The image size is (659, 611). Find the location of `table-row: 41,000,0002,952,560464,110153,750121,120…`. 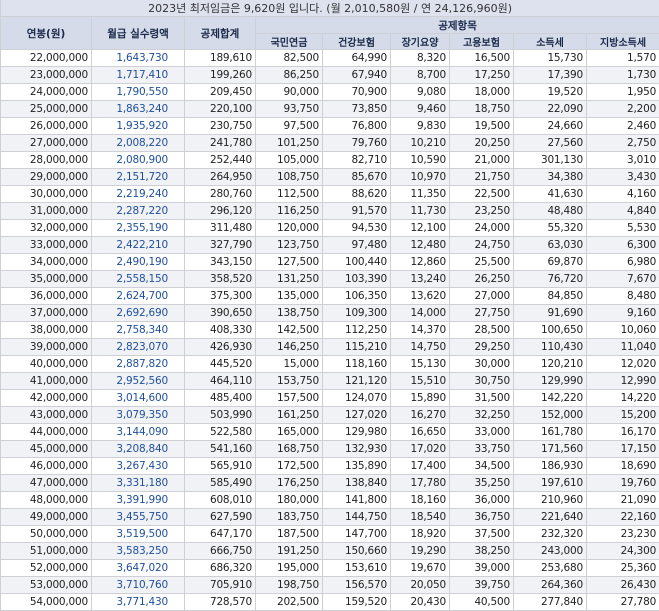

table-row: 41,000,0002,952,560464,110153,750121,120… is located at coordinates (330, 381).